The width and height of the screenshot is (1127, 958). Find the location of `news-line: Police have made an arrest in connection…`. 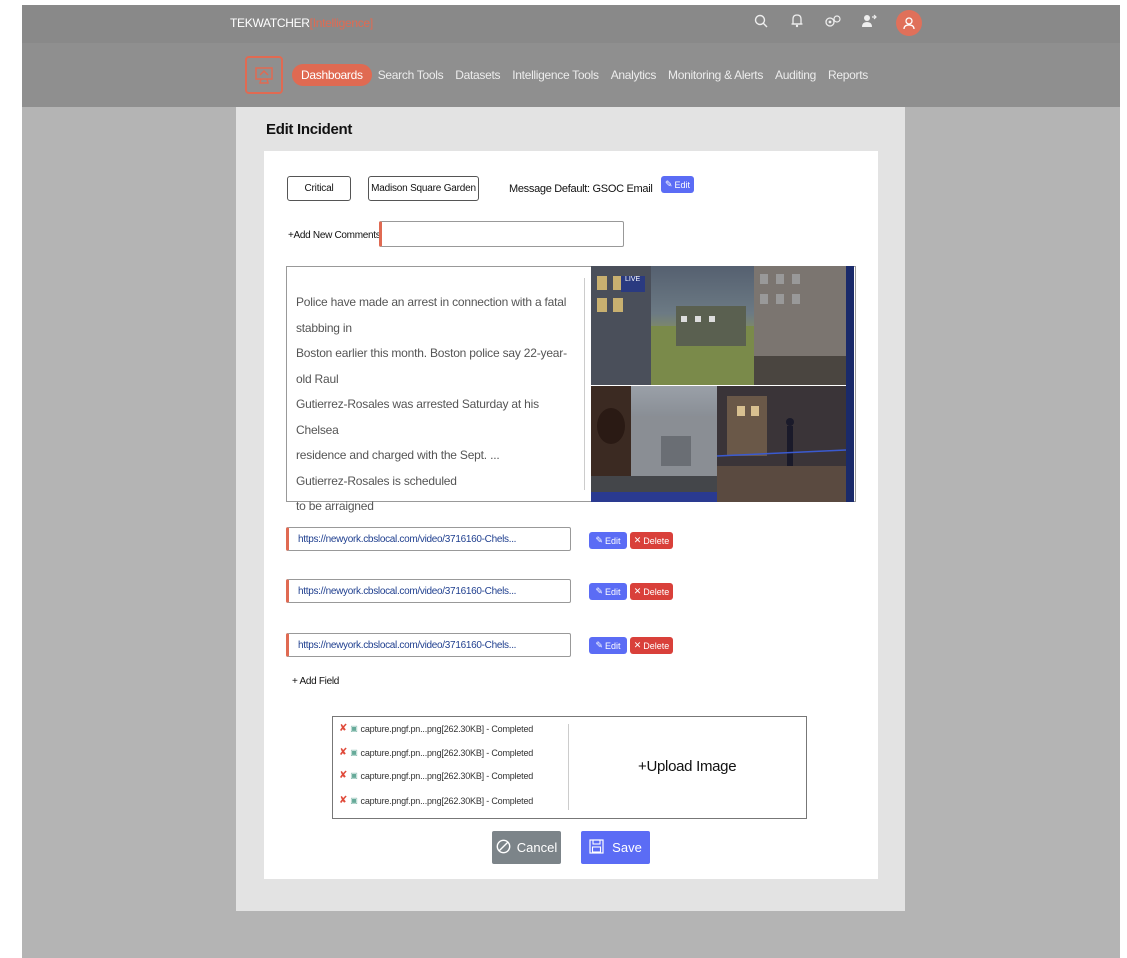

news-line: Police have made an arrest in connection… is located at coordinates (431, 315).